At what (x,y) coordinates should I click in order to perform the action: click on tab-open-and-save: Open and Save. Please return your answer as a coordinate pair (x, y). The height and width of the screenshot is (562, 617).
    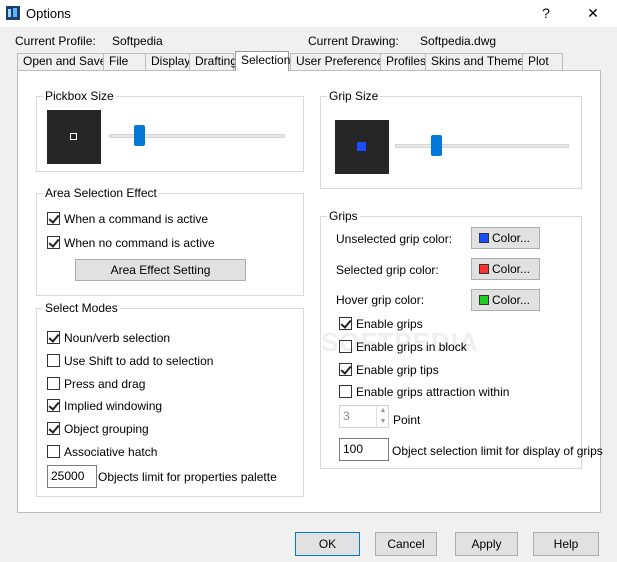
    Looking at the image, I should click on (61, 61).